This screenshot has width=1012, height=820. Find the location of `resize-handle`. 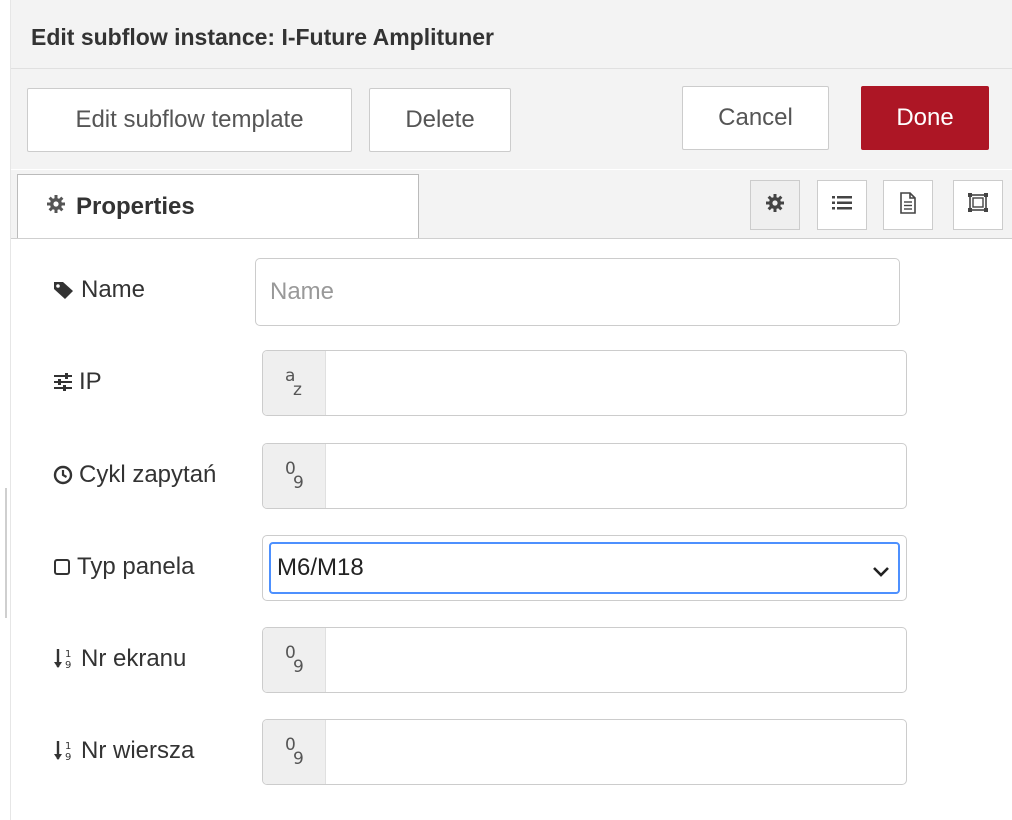

resize-handle is located at coordinates (6, 553).